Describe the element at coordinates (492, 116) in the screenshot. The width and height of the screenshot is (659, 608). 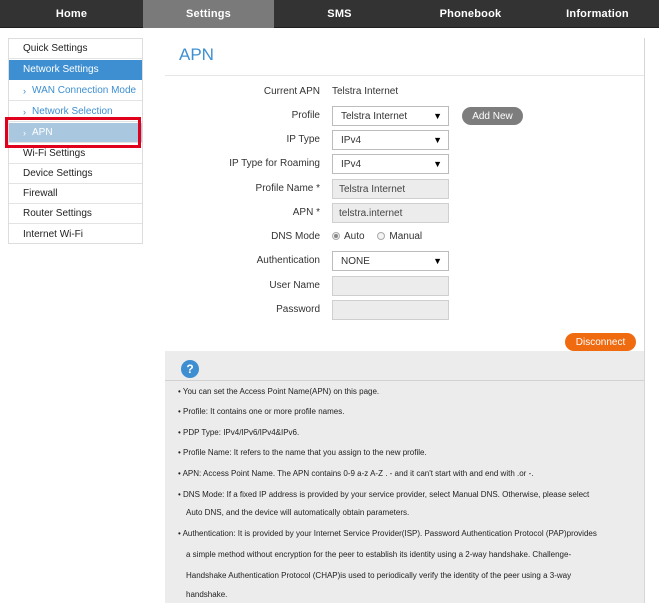
I see `add-new-button: Add New` at that location.